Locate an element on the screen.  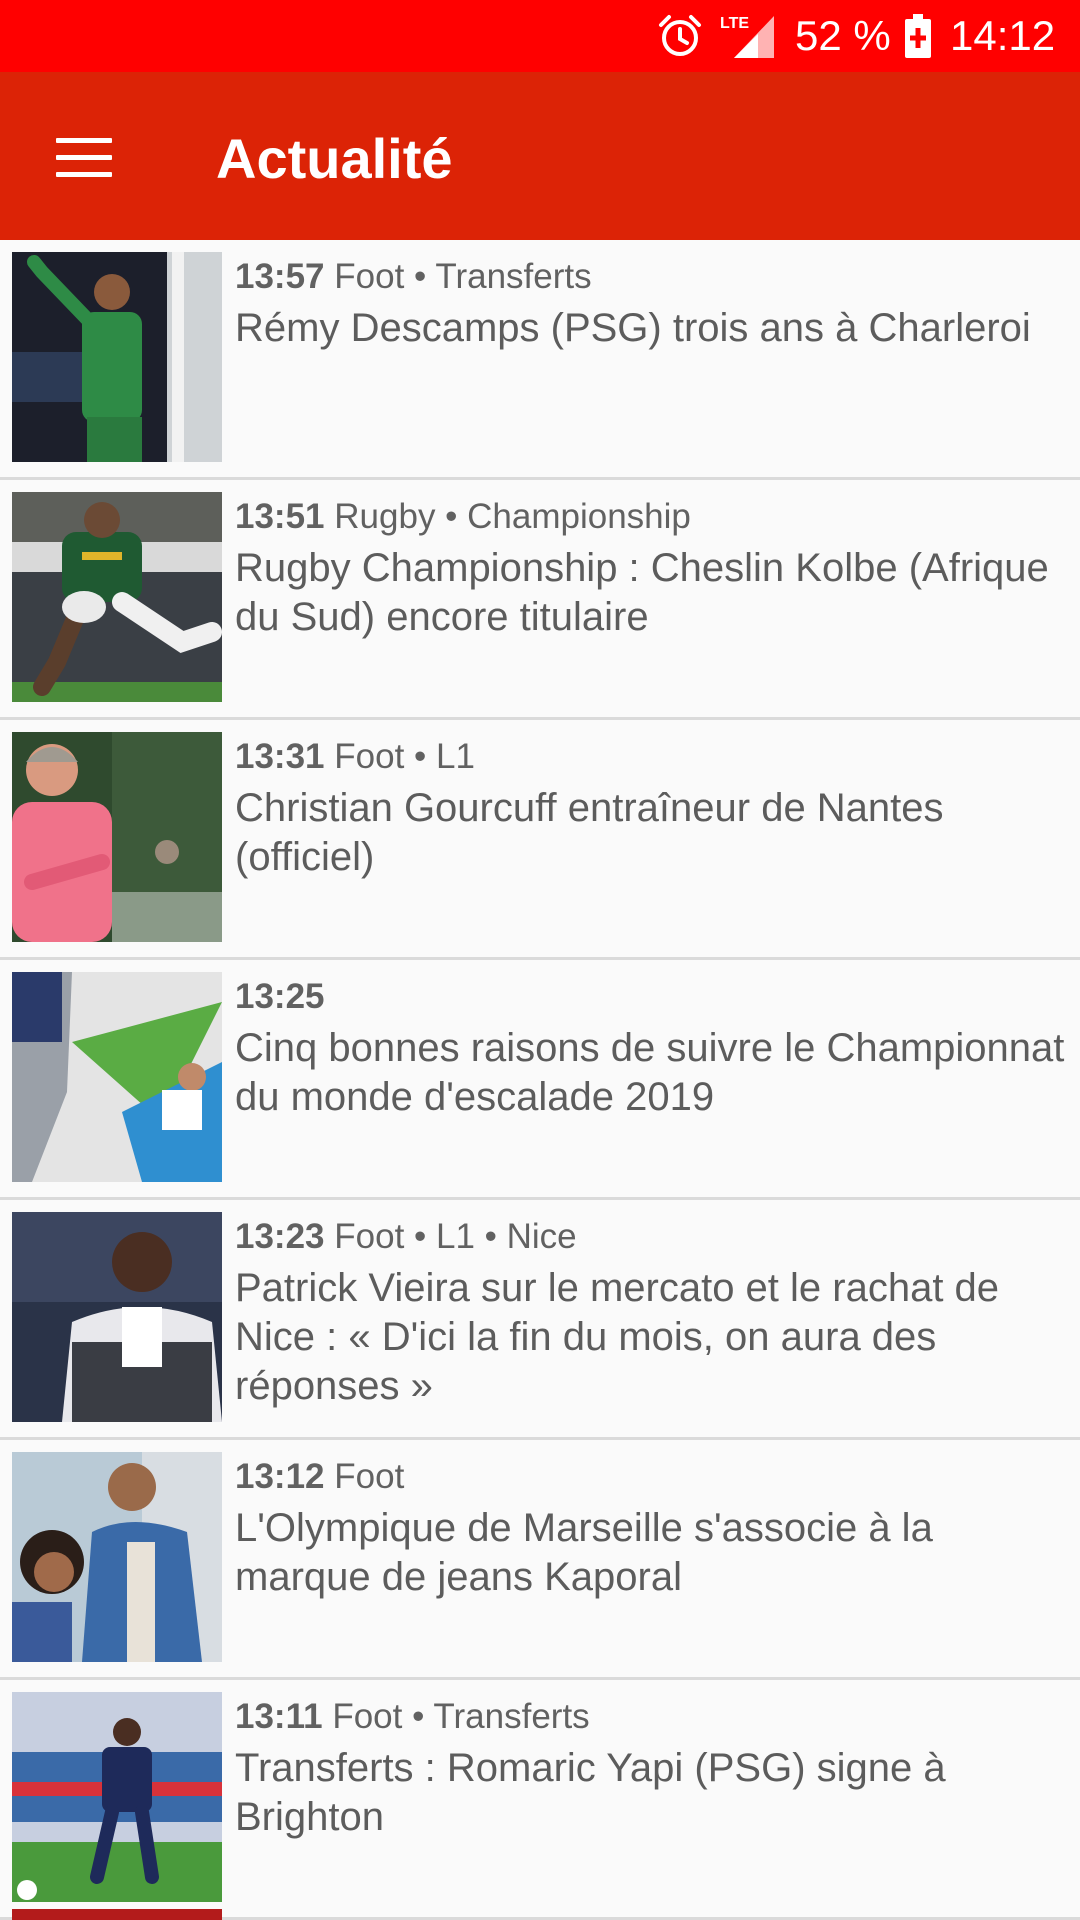
battery-percentage: 52 % is located at coordinates (843, 35).